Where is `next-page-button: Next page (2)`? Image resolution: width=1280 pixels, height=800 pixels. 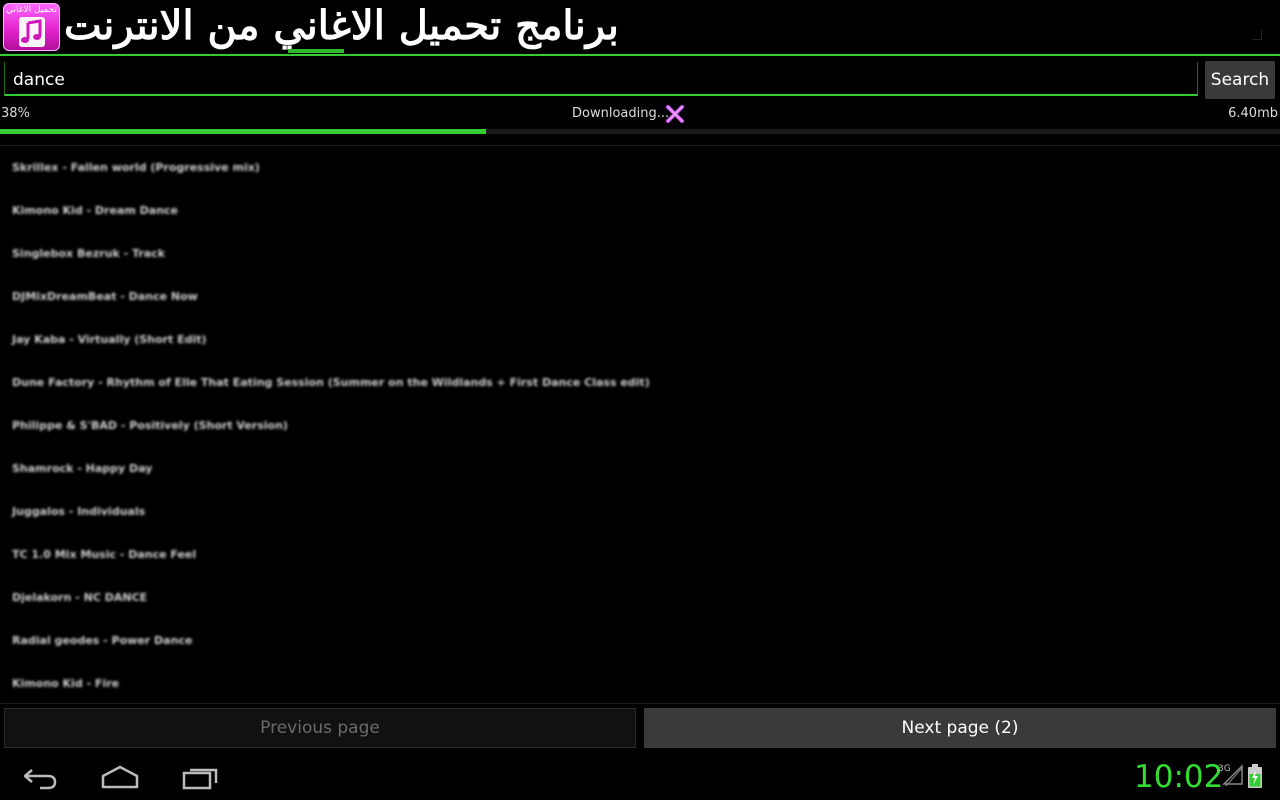 next-page-button: Next page (2) is located at coordinates (960, 728).